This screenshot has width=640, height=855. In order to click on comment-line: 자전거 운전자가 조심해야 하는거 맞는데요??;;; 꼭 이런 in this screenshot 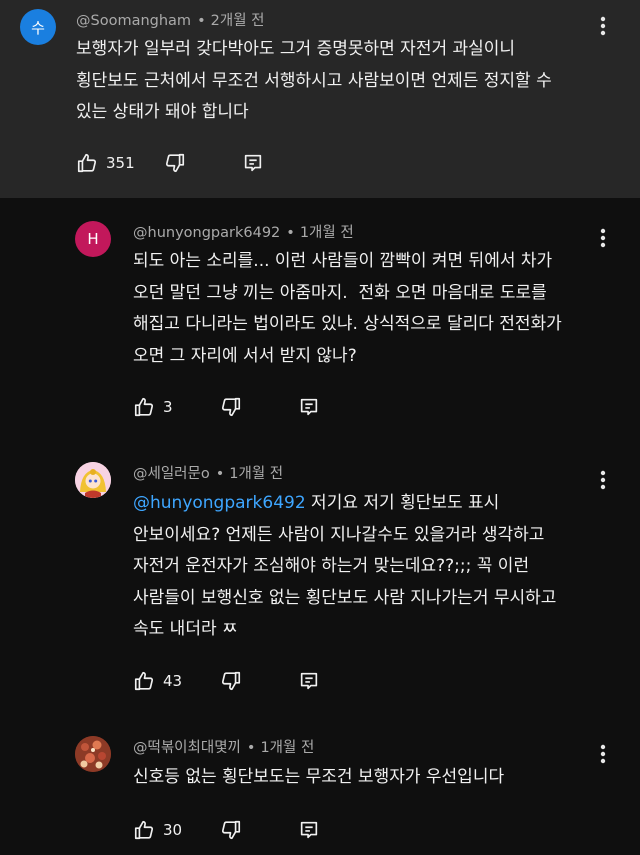, I will do `click(331, 566)`.